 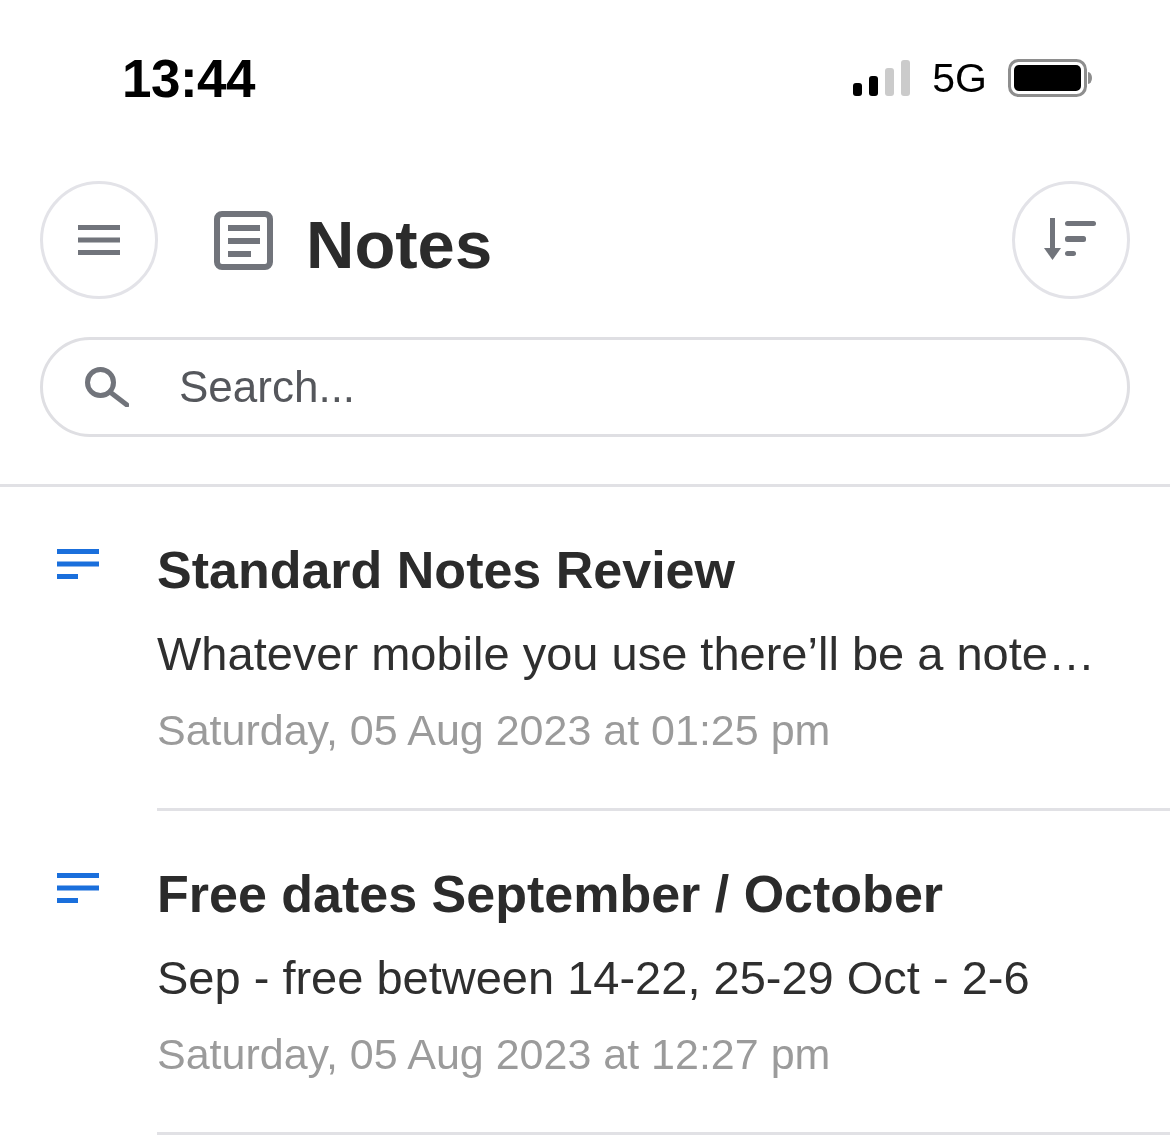 What do you see at coordinates (882, 78) in the screenshot?
I see `signal-icon` at bounding box center [882, 78].